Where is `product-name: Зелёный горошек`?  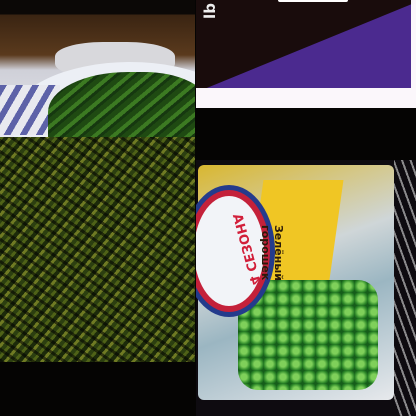 product-name: Зелёный горошек is located at coordinates (272, 253).